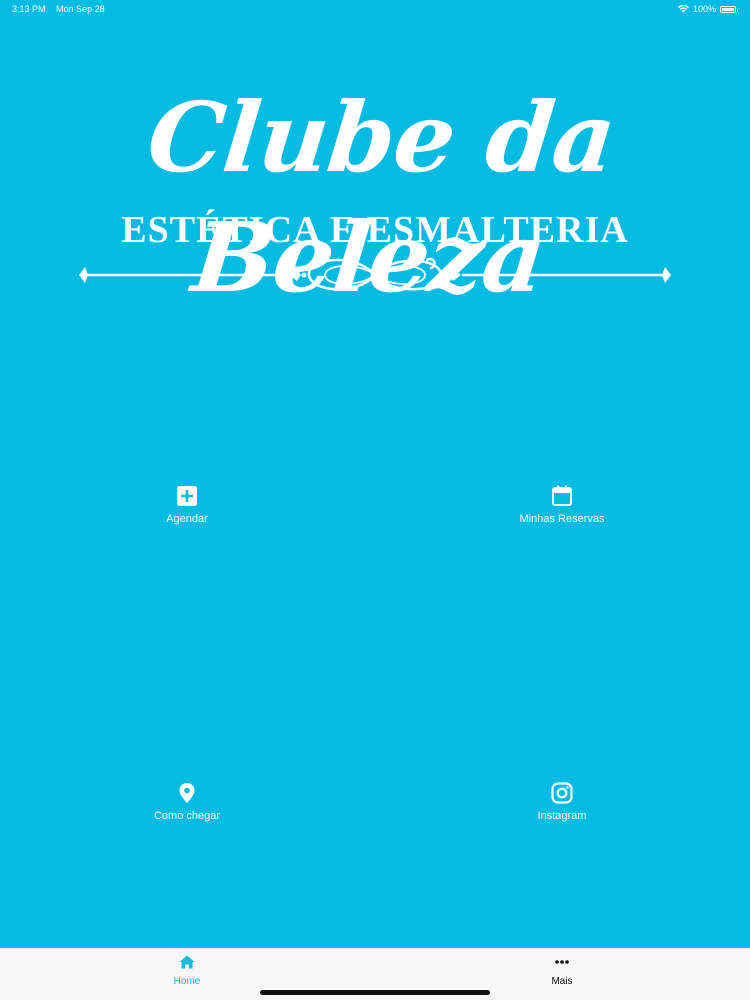 Image resolution: width=750 pixels, height=1000 pixels. I want to click on home-indicator, so click(375, 992).